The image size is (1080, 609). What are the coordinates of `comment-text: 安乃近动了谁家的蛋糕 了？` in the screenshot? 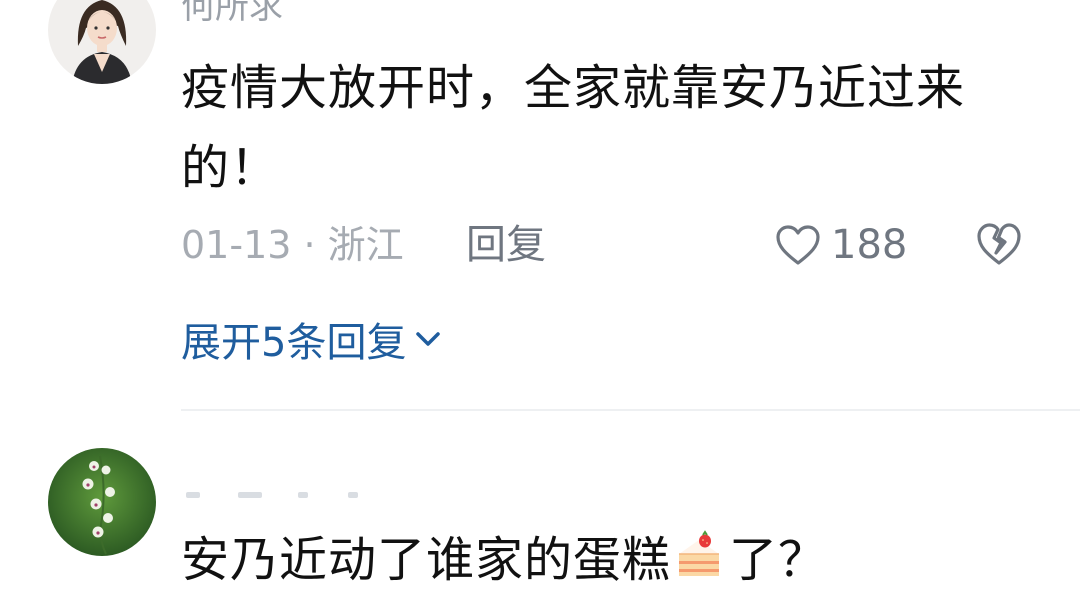 It's located at (596, 560).